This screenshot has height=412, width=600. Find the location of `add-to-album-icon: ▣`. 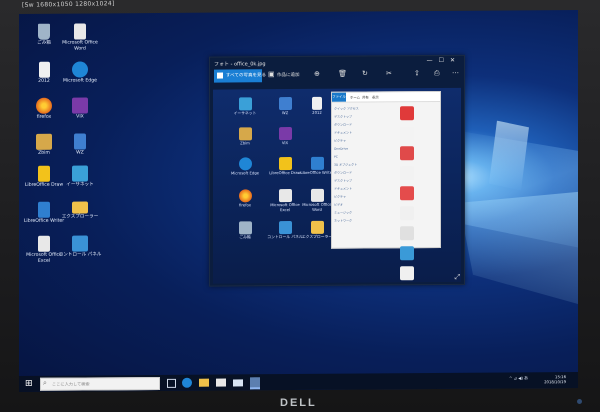

add-to-album-icon: ▣ is located at coordinates (271, 74).